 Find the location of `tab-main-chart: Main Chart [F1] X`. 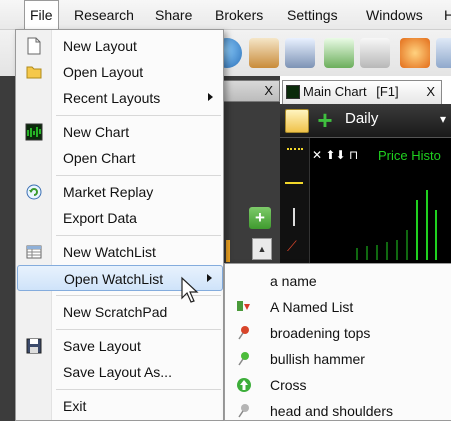

tab-main-chart: Main Chart [F1] X is located at coordinates (362, 92).